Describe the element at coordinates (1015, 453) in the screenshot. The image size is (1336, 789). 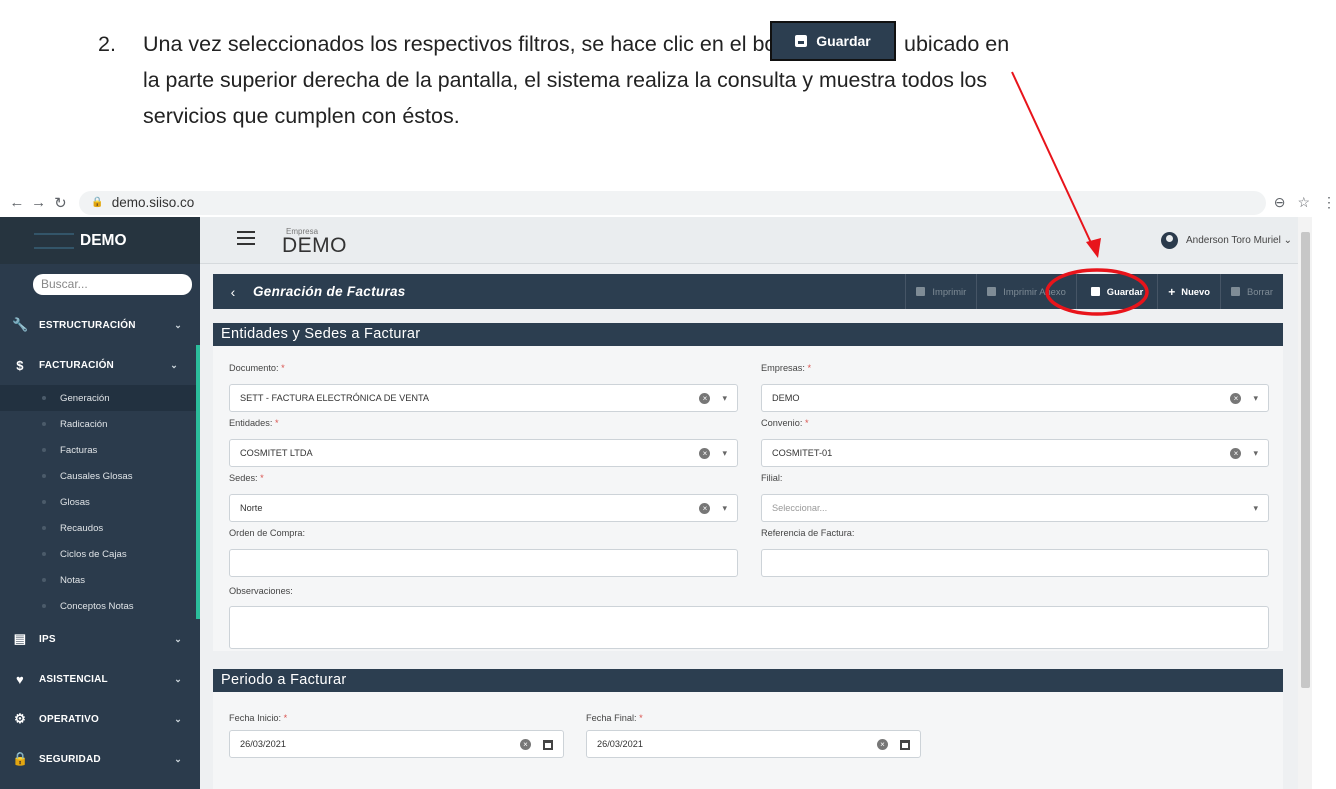
I see `convenio-select: COSMITET-01 × ▾` at that location.